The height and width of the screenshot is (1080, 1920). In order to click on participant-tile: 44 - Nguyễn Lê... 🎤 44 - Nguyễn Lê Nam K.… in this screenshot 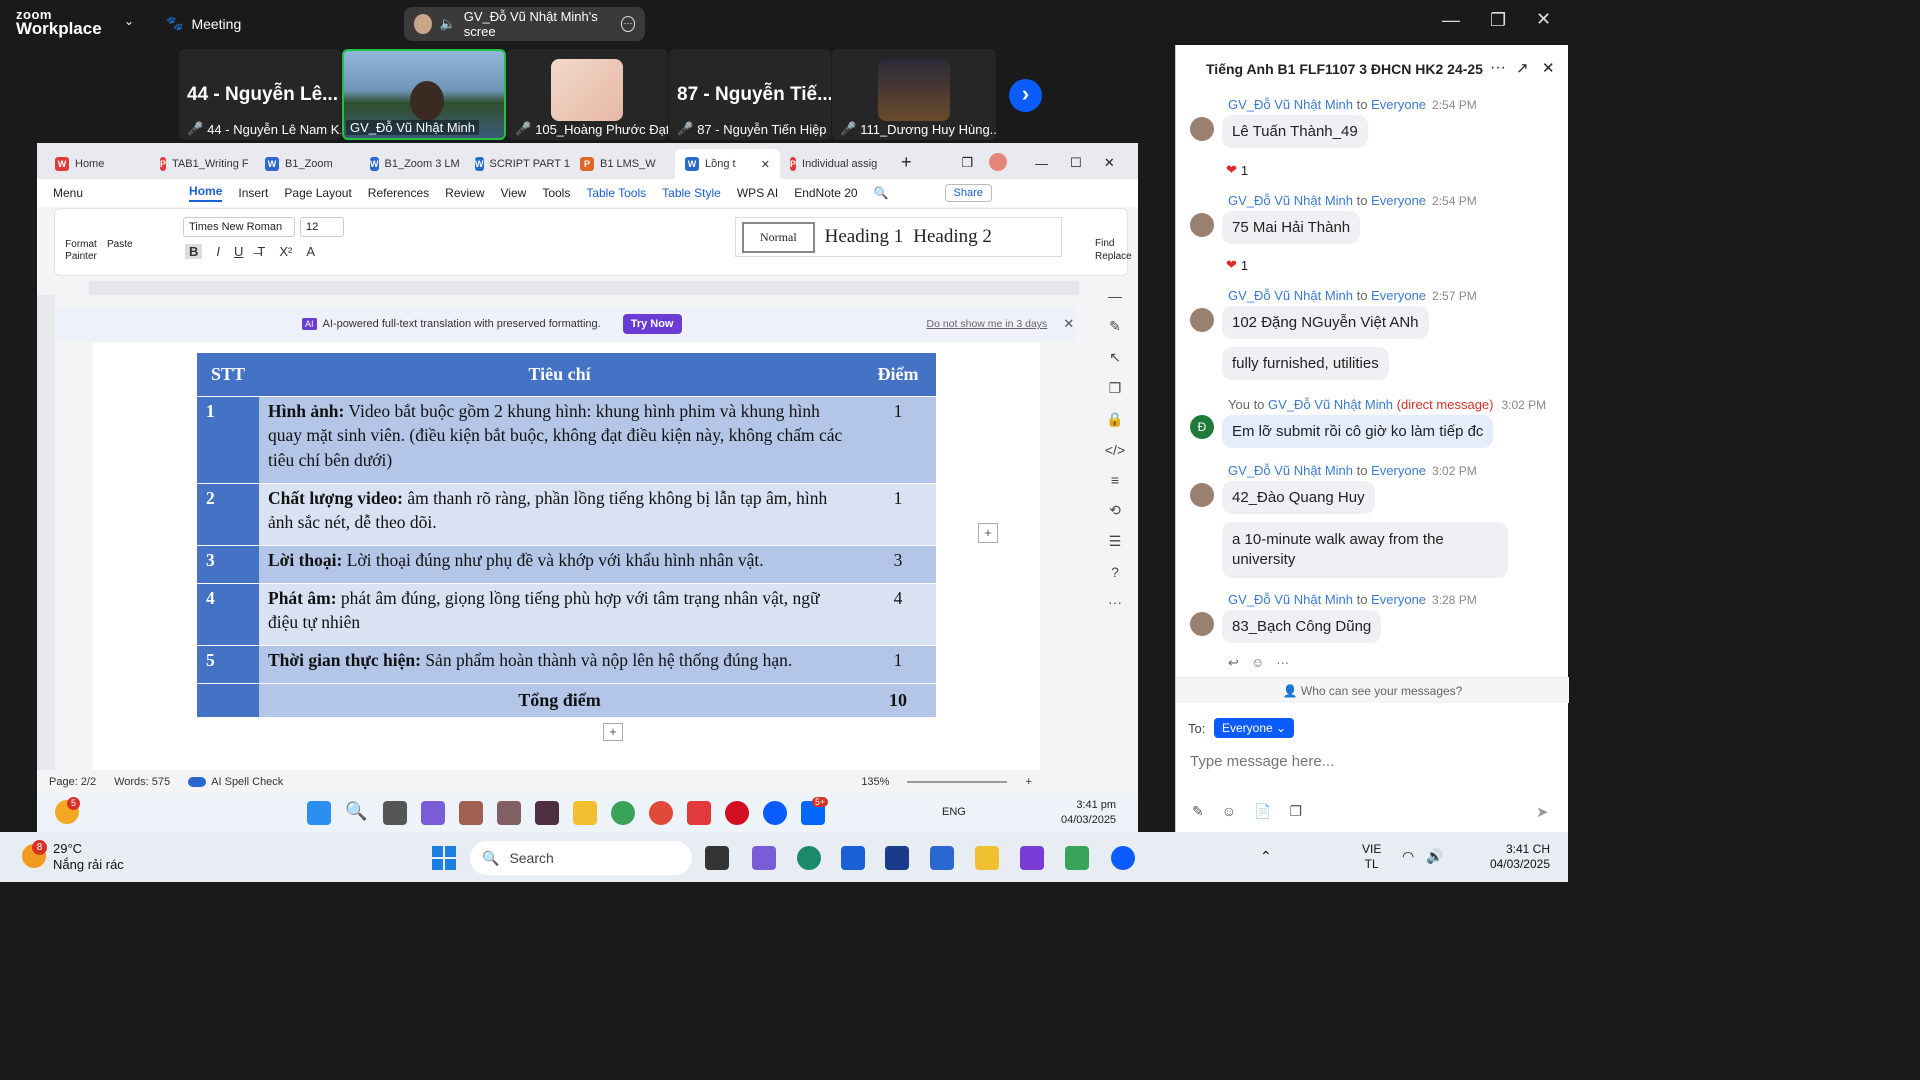, I will do `click(260, 94)`.